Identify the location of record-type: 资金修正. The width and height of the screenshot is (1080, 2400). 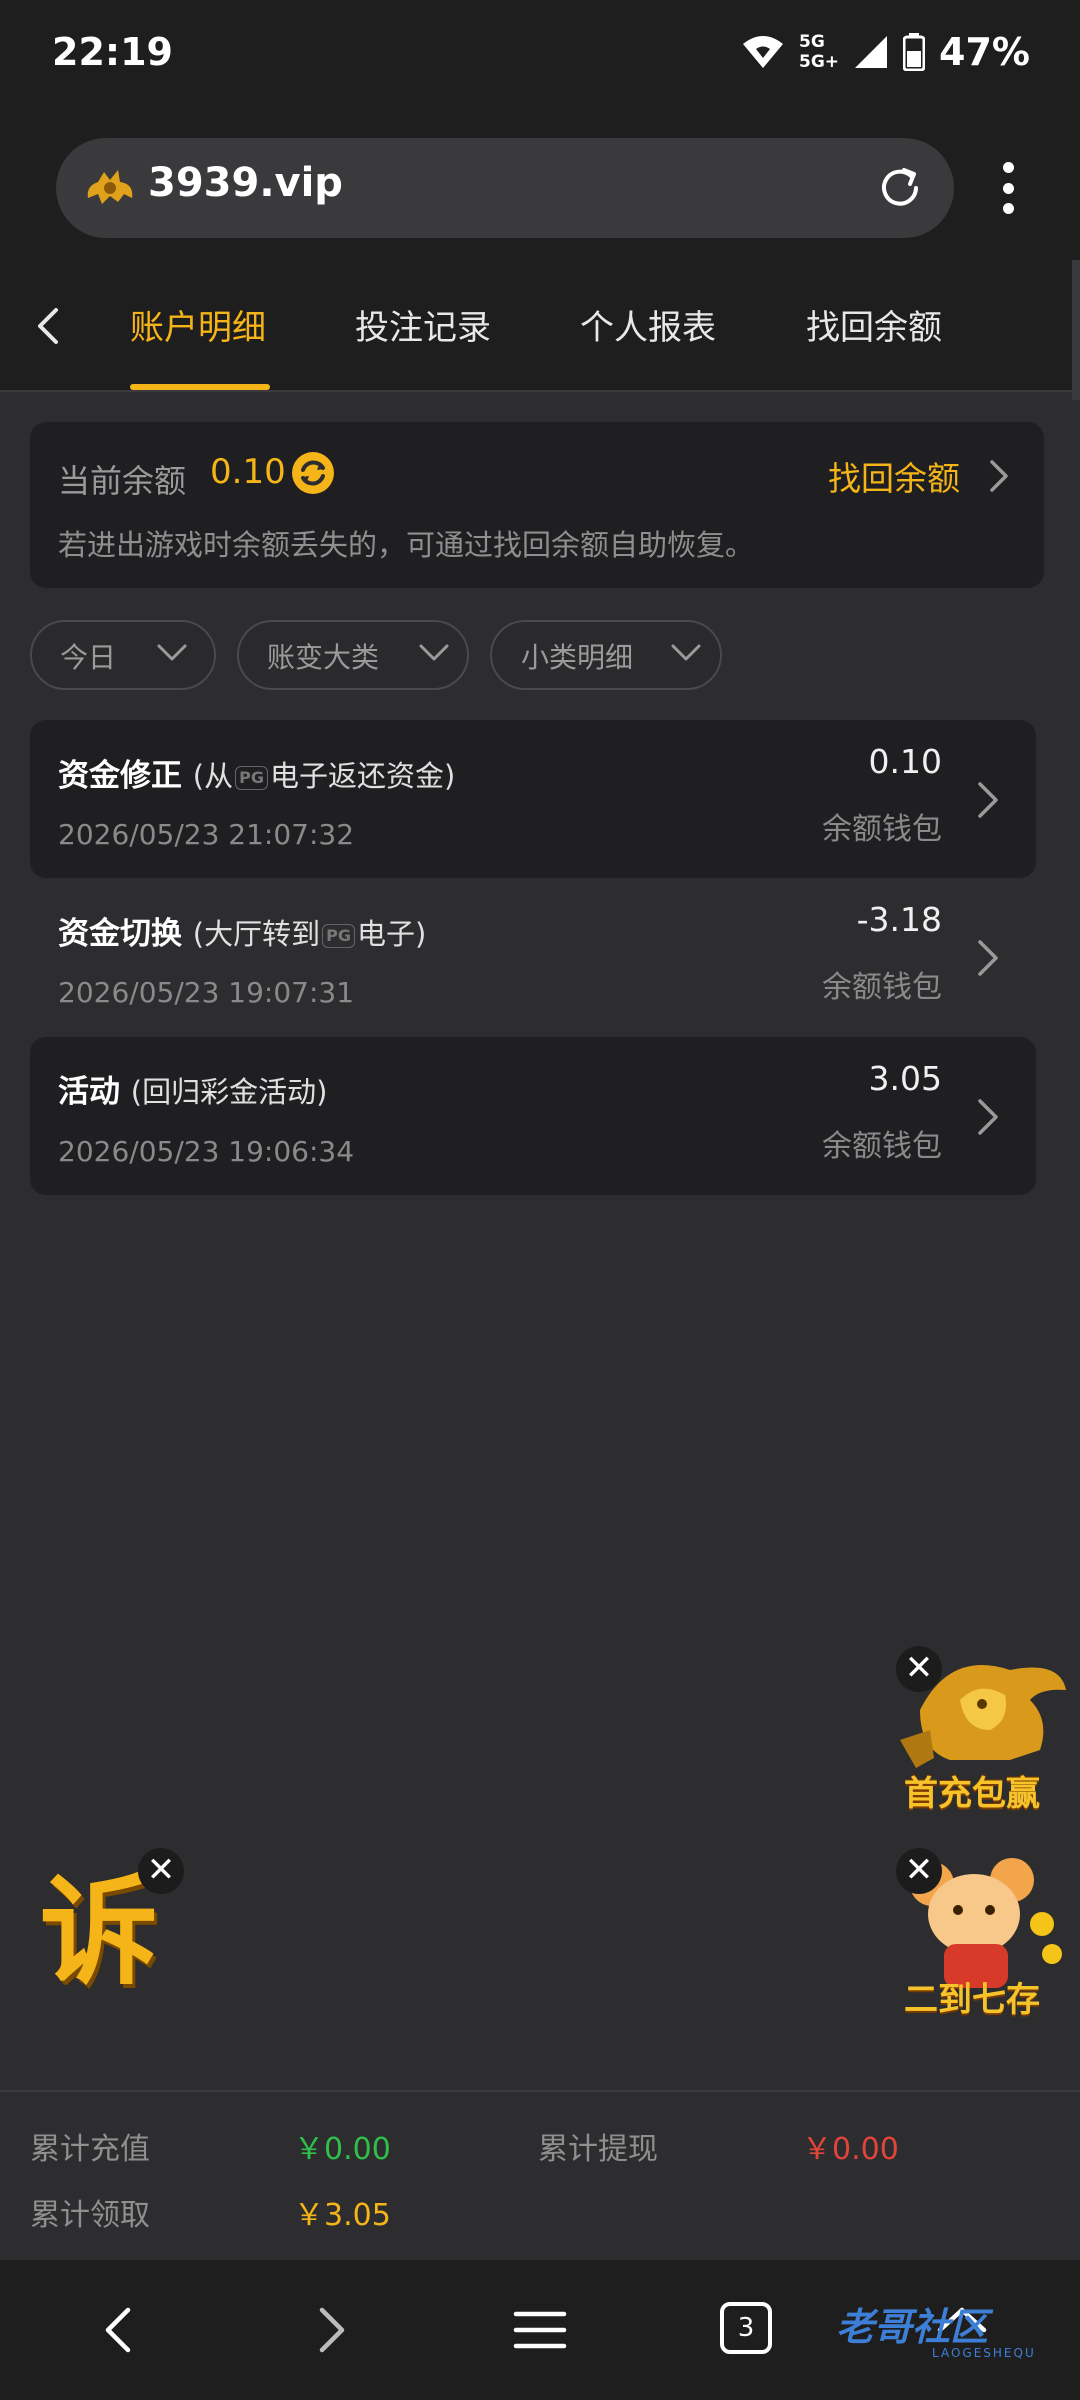
(120, 776).